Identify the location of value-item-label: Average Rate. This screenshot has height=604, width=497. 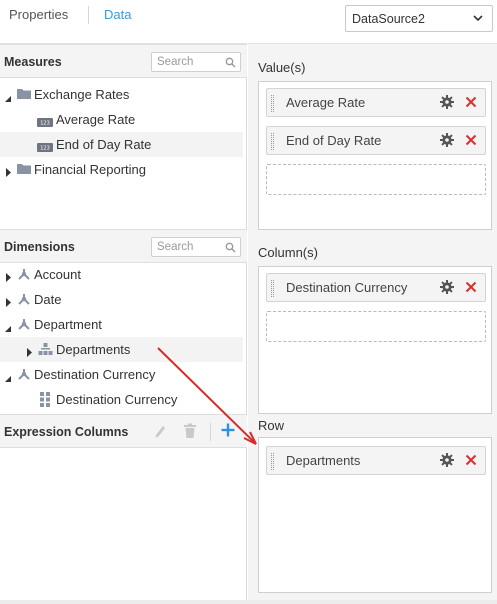
(326, 102).